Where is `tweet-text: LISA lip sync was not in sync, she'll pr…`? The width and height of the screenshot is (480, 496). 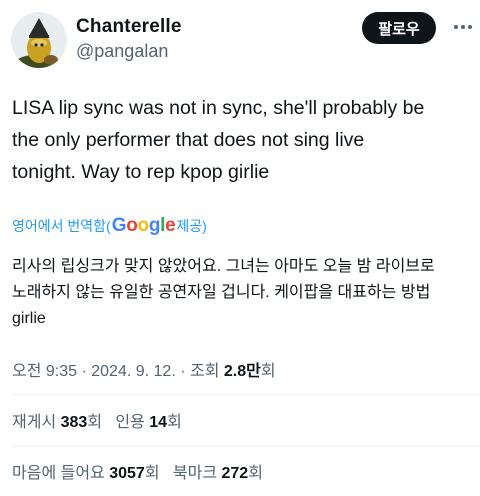
tweet-text: LISA lip sync was not in sync, she'll pr… is located at coordinates (218, 140).